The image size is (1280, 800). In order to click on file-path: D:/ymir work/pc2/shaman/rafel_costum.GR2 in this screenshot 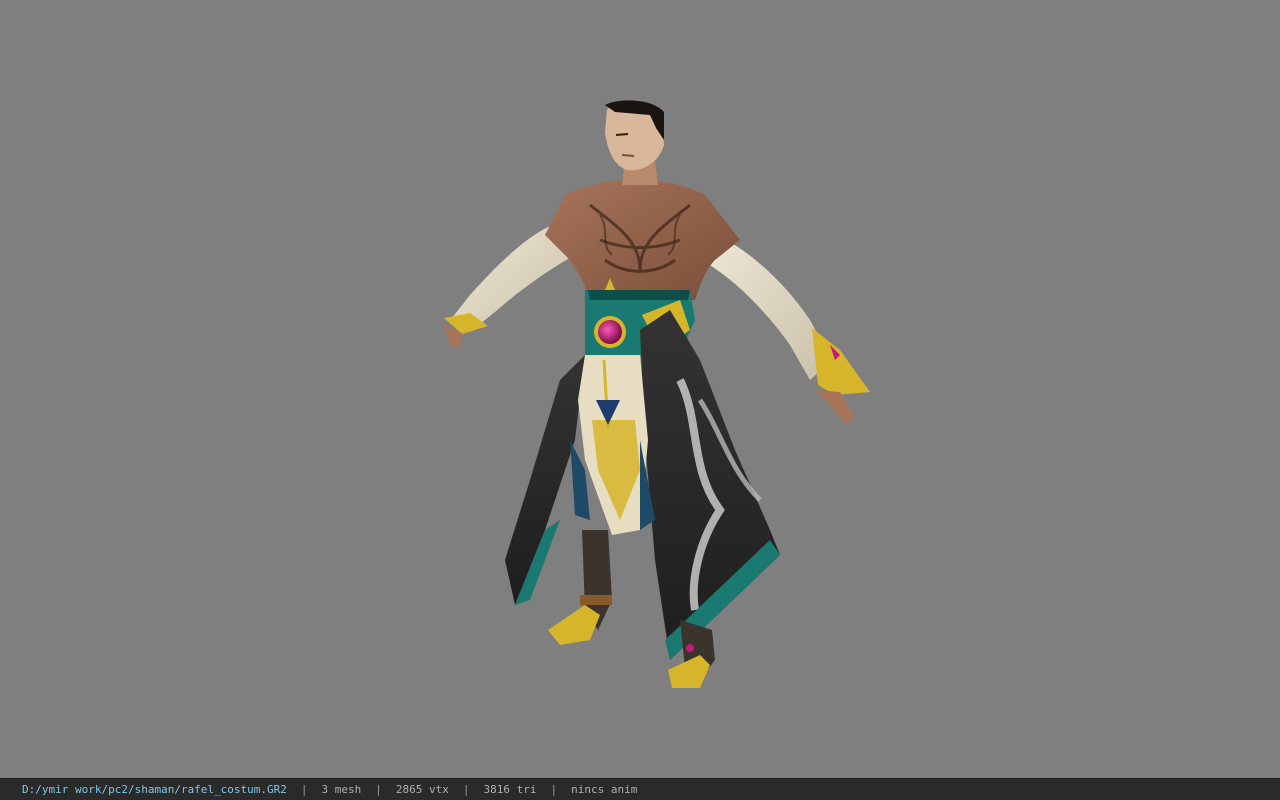, I will do `click(154, 789)`.